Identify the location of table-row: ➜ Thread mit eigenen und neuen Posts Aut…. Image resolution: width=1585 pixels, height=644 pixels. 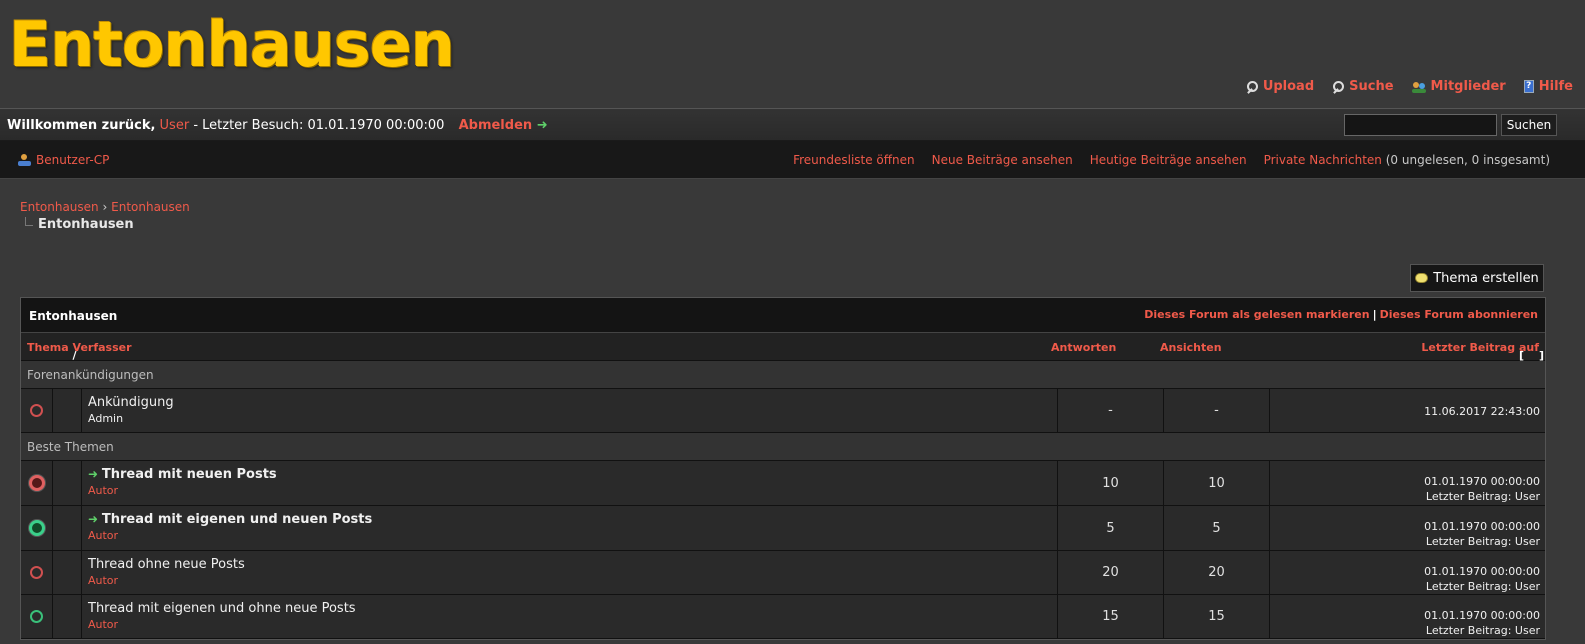
(783, 528).